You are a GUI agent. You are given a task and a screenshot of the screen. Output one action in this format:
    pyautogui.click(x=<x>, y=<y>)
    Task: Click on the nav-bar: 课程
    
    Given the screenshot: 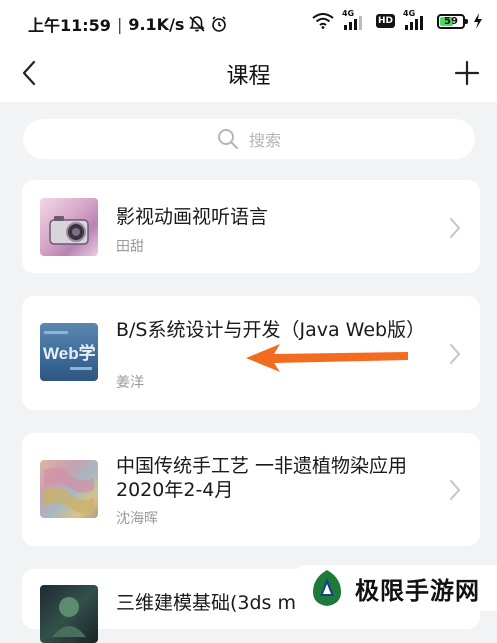 What is the action you would take?
    pyautogui.click(x=248, y=73)
    